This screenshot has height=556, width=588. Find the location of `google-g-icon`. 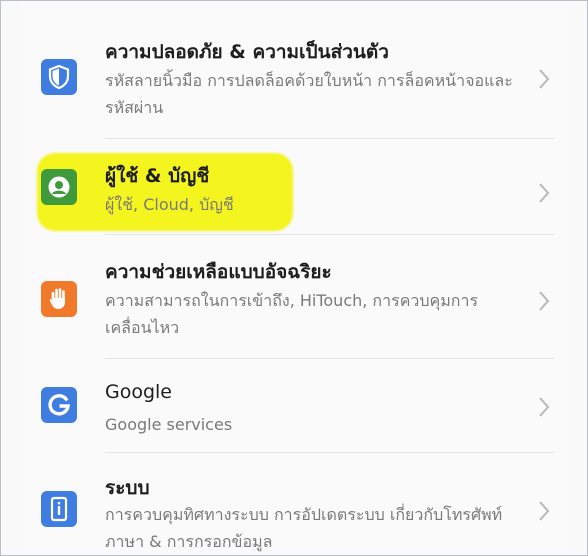

google-g-icon is located at coordinates (59, 405).